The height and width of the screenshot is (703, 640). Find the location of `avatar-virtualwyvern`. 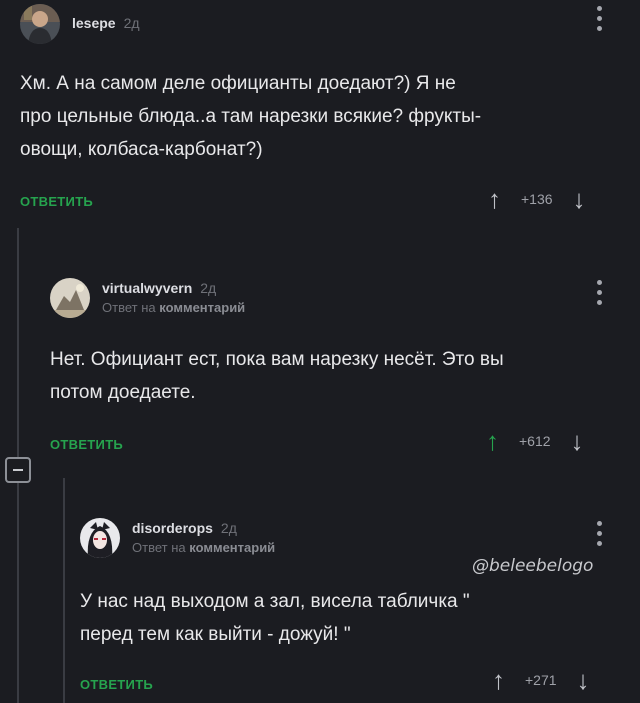

avatar-virtualwyvern is located at coordinates (70, 298).